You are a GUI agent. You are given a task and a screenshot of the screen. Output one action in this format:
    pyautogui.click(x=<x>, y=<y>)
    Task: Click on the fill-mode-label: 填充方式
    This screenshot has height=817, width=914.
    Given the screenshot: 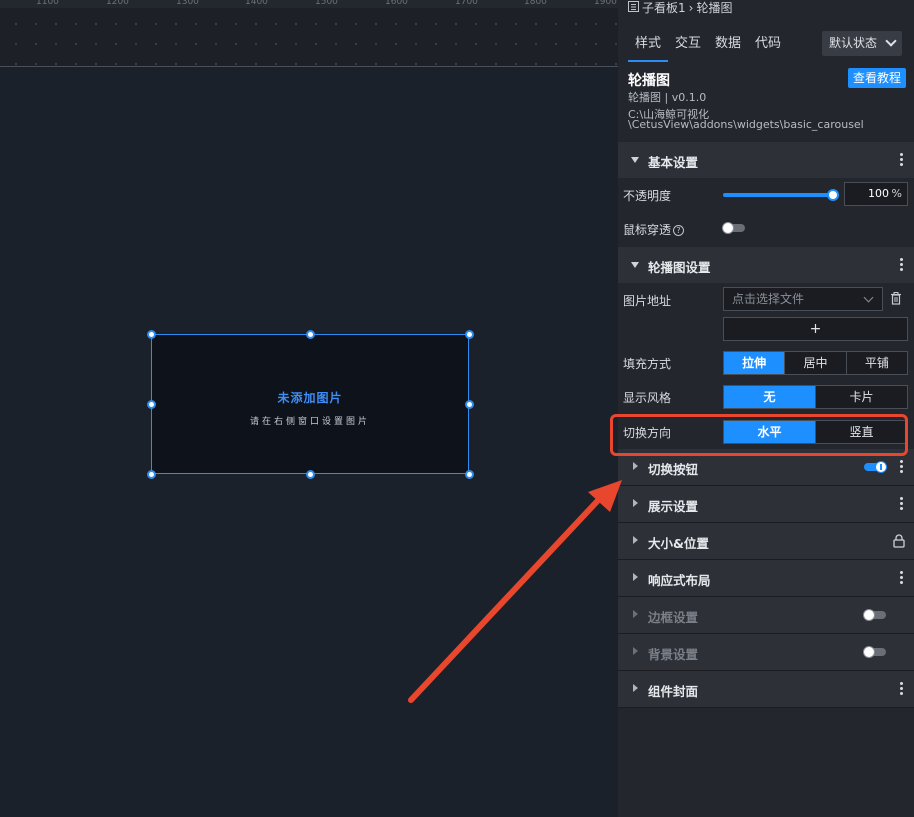 What is the action you would take?
    pyautogui.click(x=647, y=364)
    